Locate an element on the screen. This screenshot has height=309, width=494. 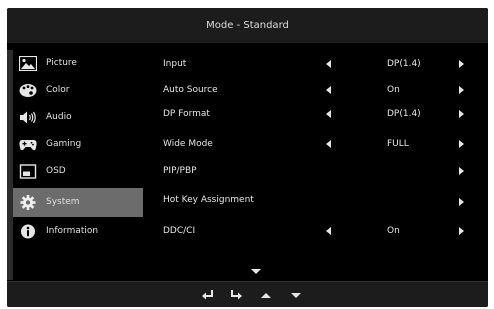
setting-label: DDC/CI is located at coordinates (179, 231).